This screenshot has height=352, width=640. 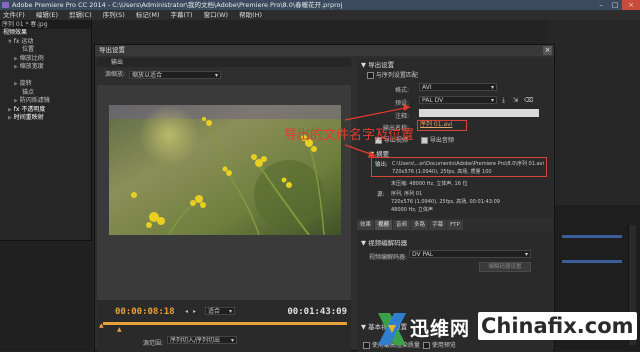 What do you see at coordinates (557, 326) in the screenshot?
I see `watermark-en: Chinafix.com` at bounding box center [557, 326].